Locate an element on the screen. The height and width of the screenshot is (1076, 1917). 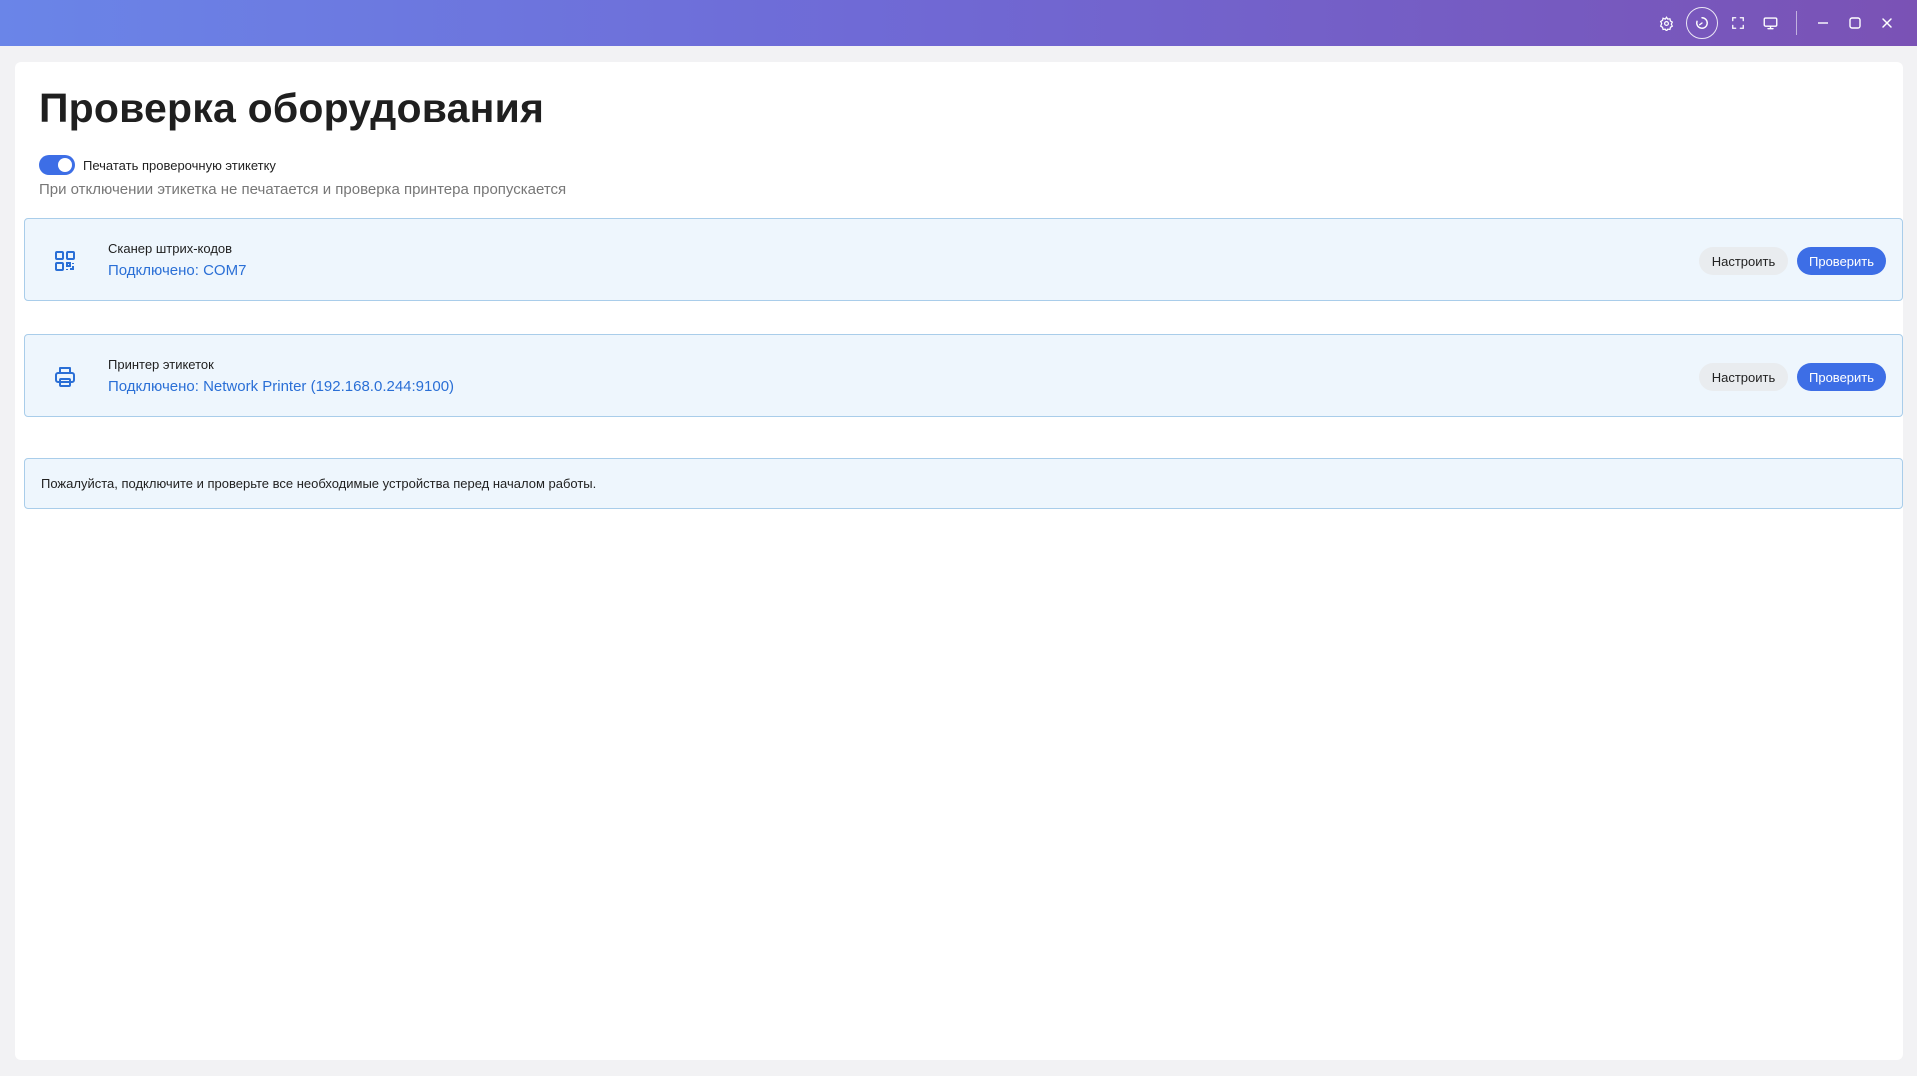
minimize-icon is located at coordinates (1823, 23).